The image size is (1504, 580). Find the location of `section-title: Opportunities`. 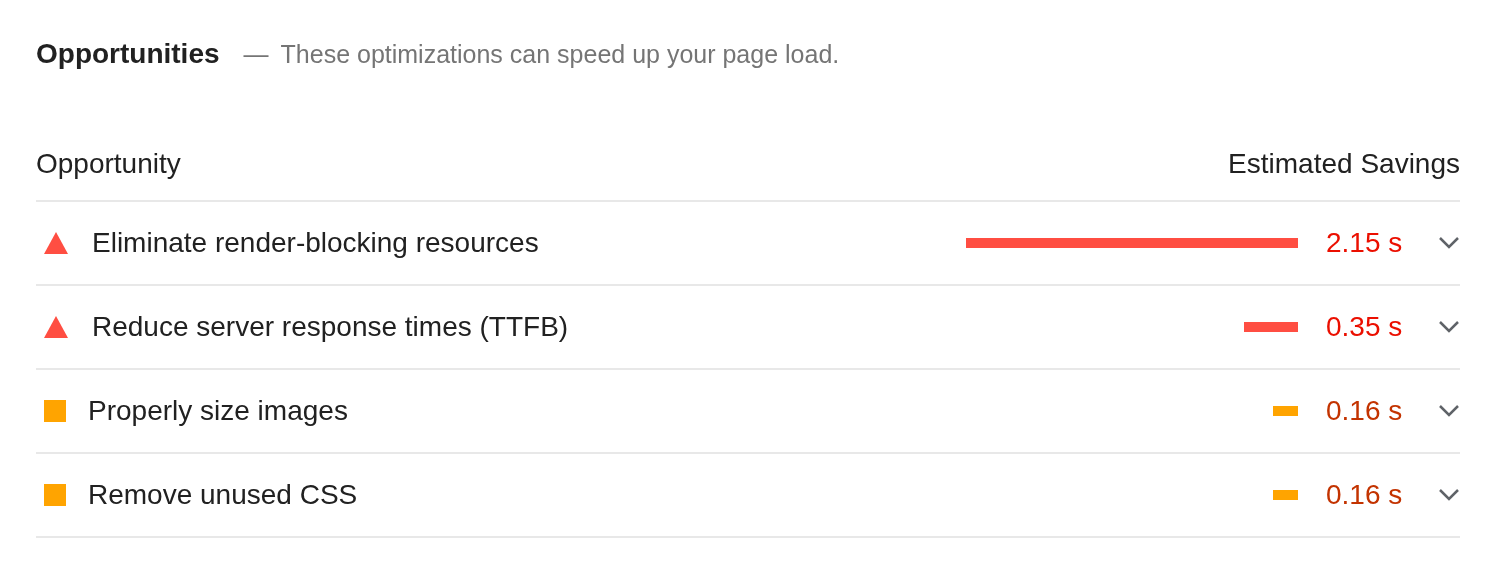

section-title: Opportunities is located at coordinates (128, 54).